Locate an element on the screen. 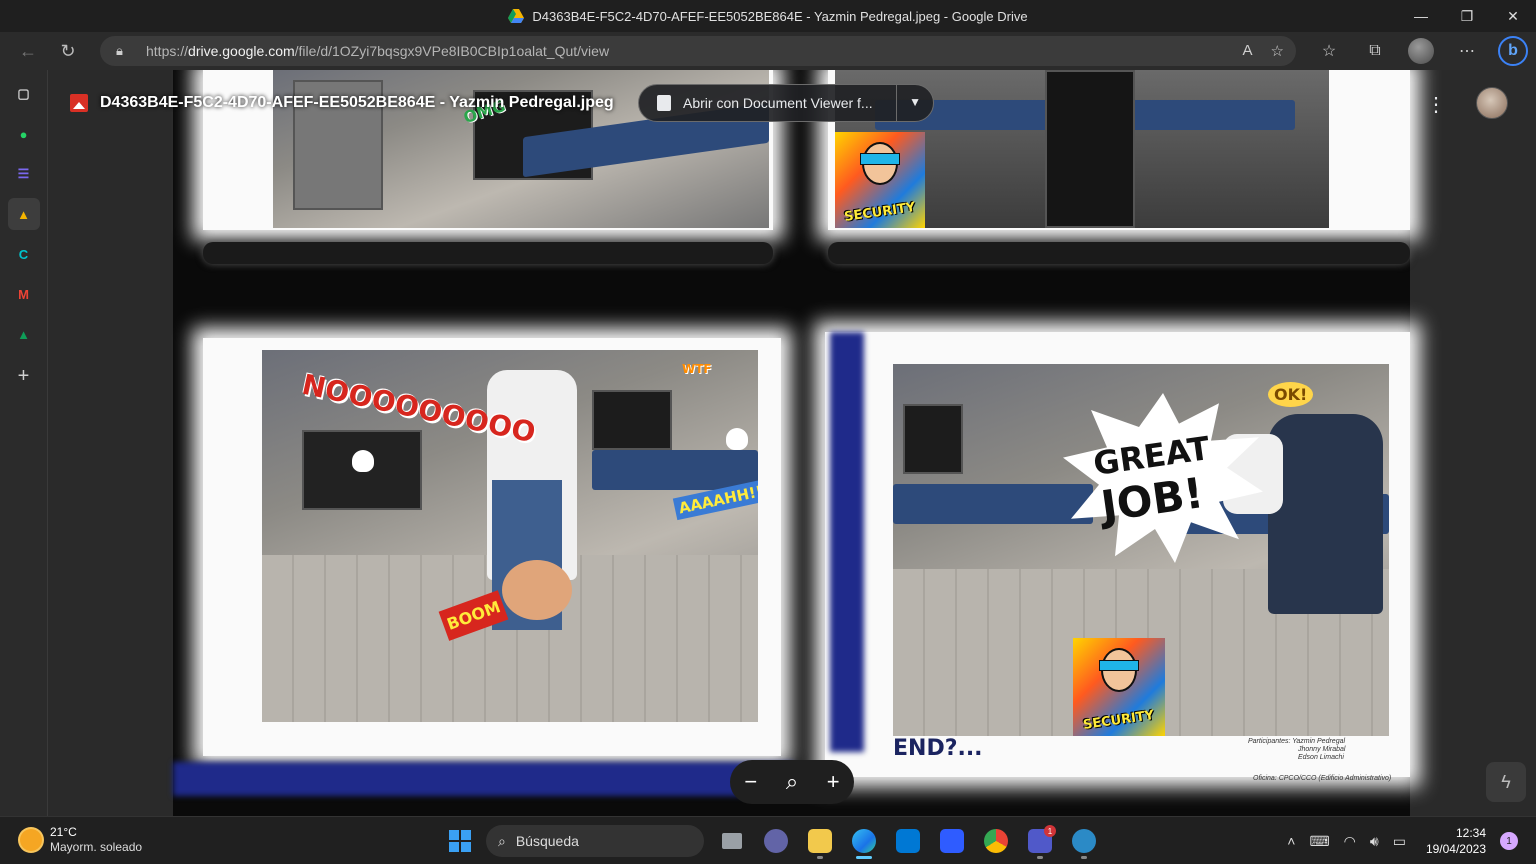 This screenshot has width=1536, height=864. system-tray: ˄ ⌨ ◠ 🔊︎ ▭ 12:34 19/04/2023 1 is located at coordinates (1402, 841).